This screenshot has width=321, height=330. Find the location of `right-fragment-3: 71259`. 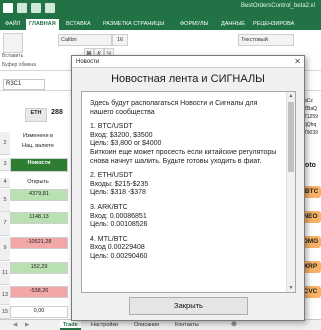

right-fragment-3: 71259 is located at coordinates (311, 117).